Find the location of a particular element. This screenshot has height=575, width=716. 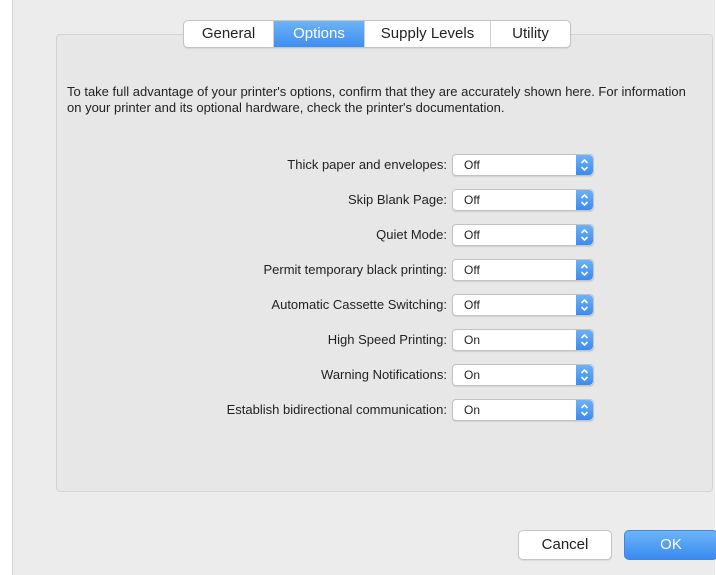

skip-blank-page-select: Off is located at coordinates (523, 200).